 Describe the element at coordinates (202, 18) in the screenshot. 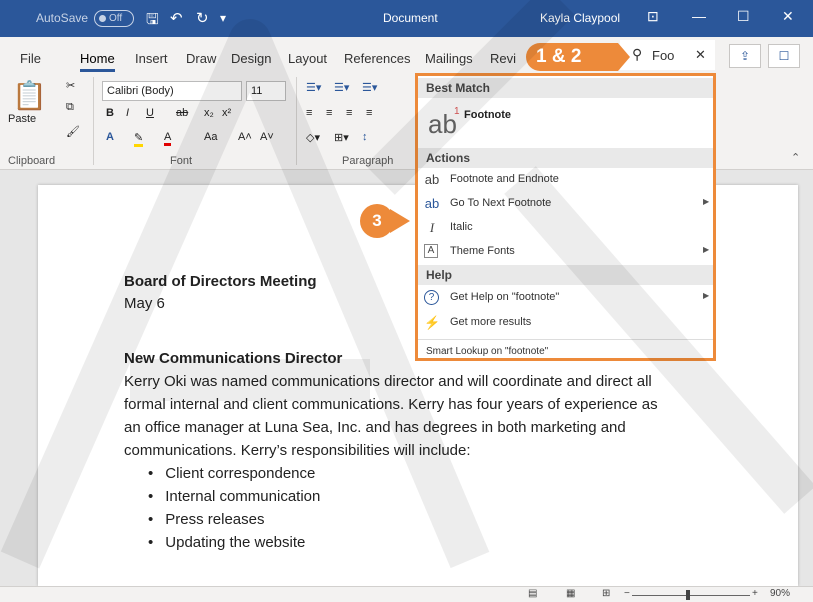

I see `redo-icon: ↻` at that location.